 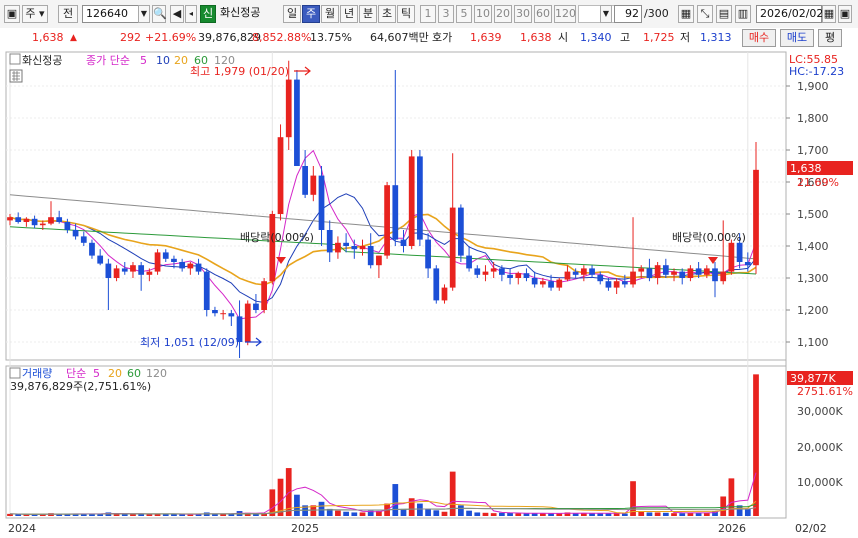 What do you see at coordinates (829, 14) in the screenshot?
I see `calendar-icon: ▦` at bounding box center [829, 14].